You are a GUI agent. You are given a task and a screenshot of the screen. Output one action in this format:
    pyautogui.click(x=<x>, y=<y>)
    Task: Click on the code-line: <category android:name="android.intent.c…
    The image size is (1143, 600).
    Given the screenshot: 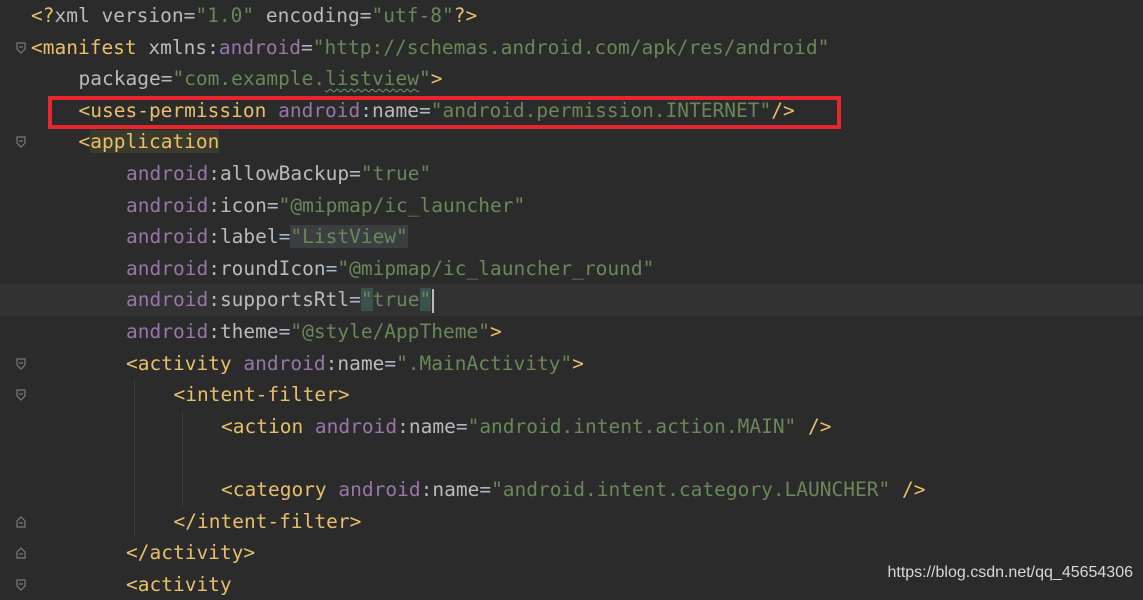 What is the action you would take?
    pyautogui.click(x=571, y=490)
    